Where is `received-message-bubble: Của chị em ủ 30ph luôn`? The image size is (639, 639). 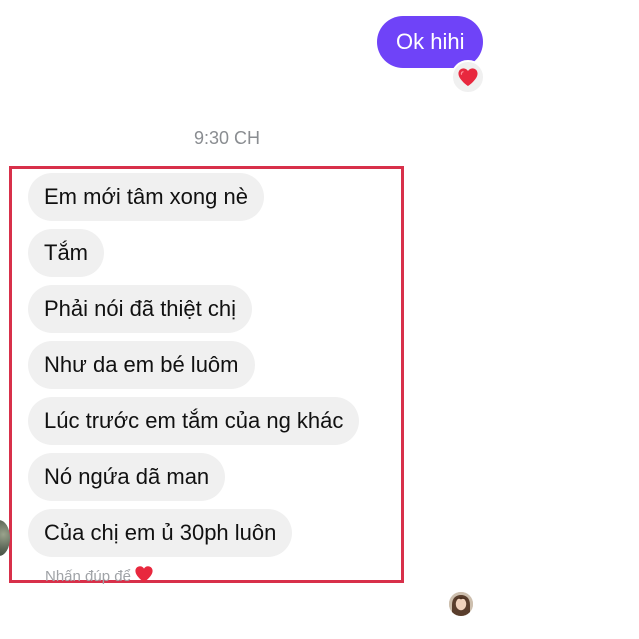
received-message-bubble: Của chị em ủ 30ph luôn is located at coordinates (160, 533).